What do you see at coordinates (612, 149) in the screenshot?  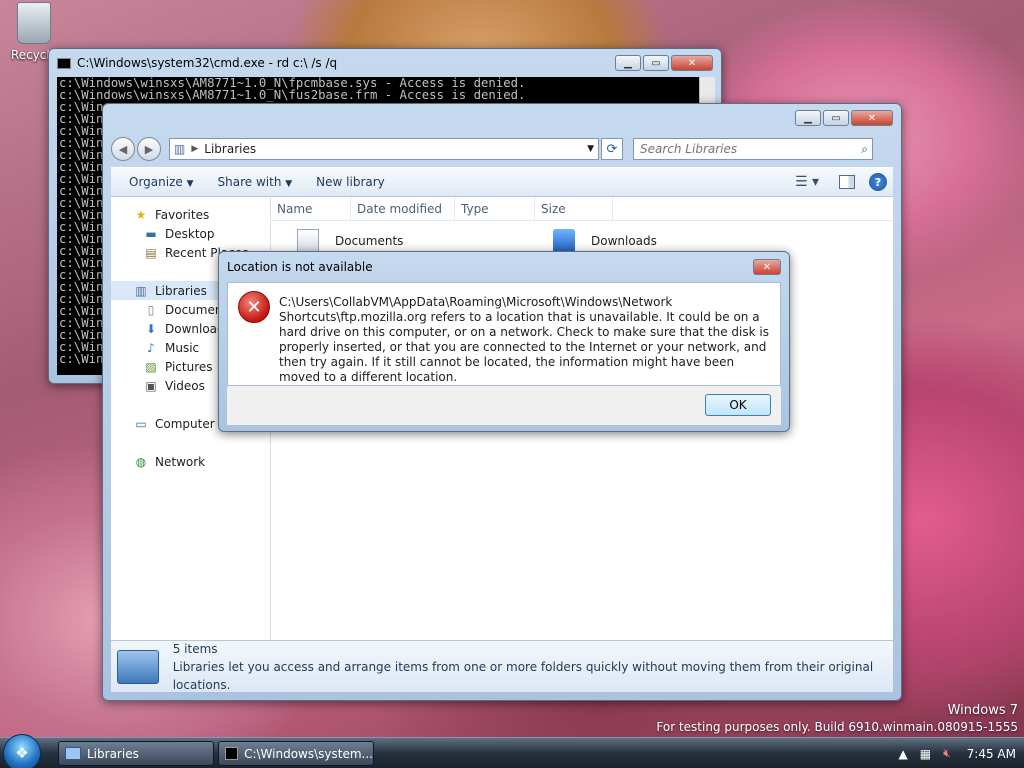 I see `refresh-button: ⟳` at bounding box center [612, 149].